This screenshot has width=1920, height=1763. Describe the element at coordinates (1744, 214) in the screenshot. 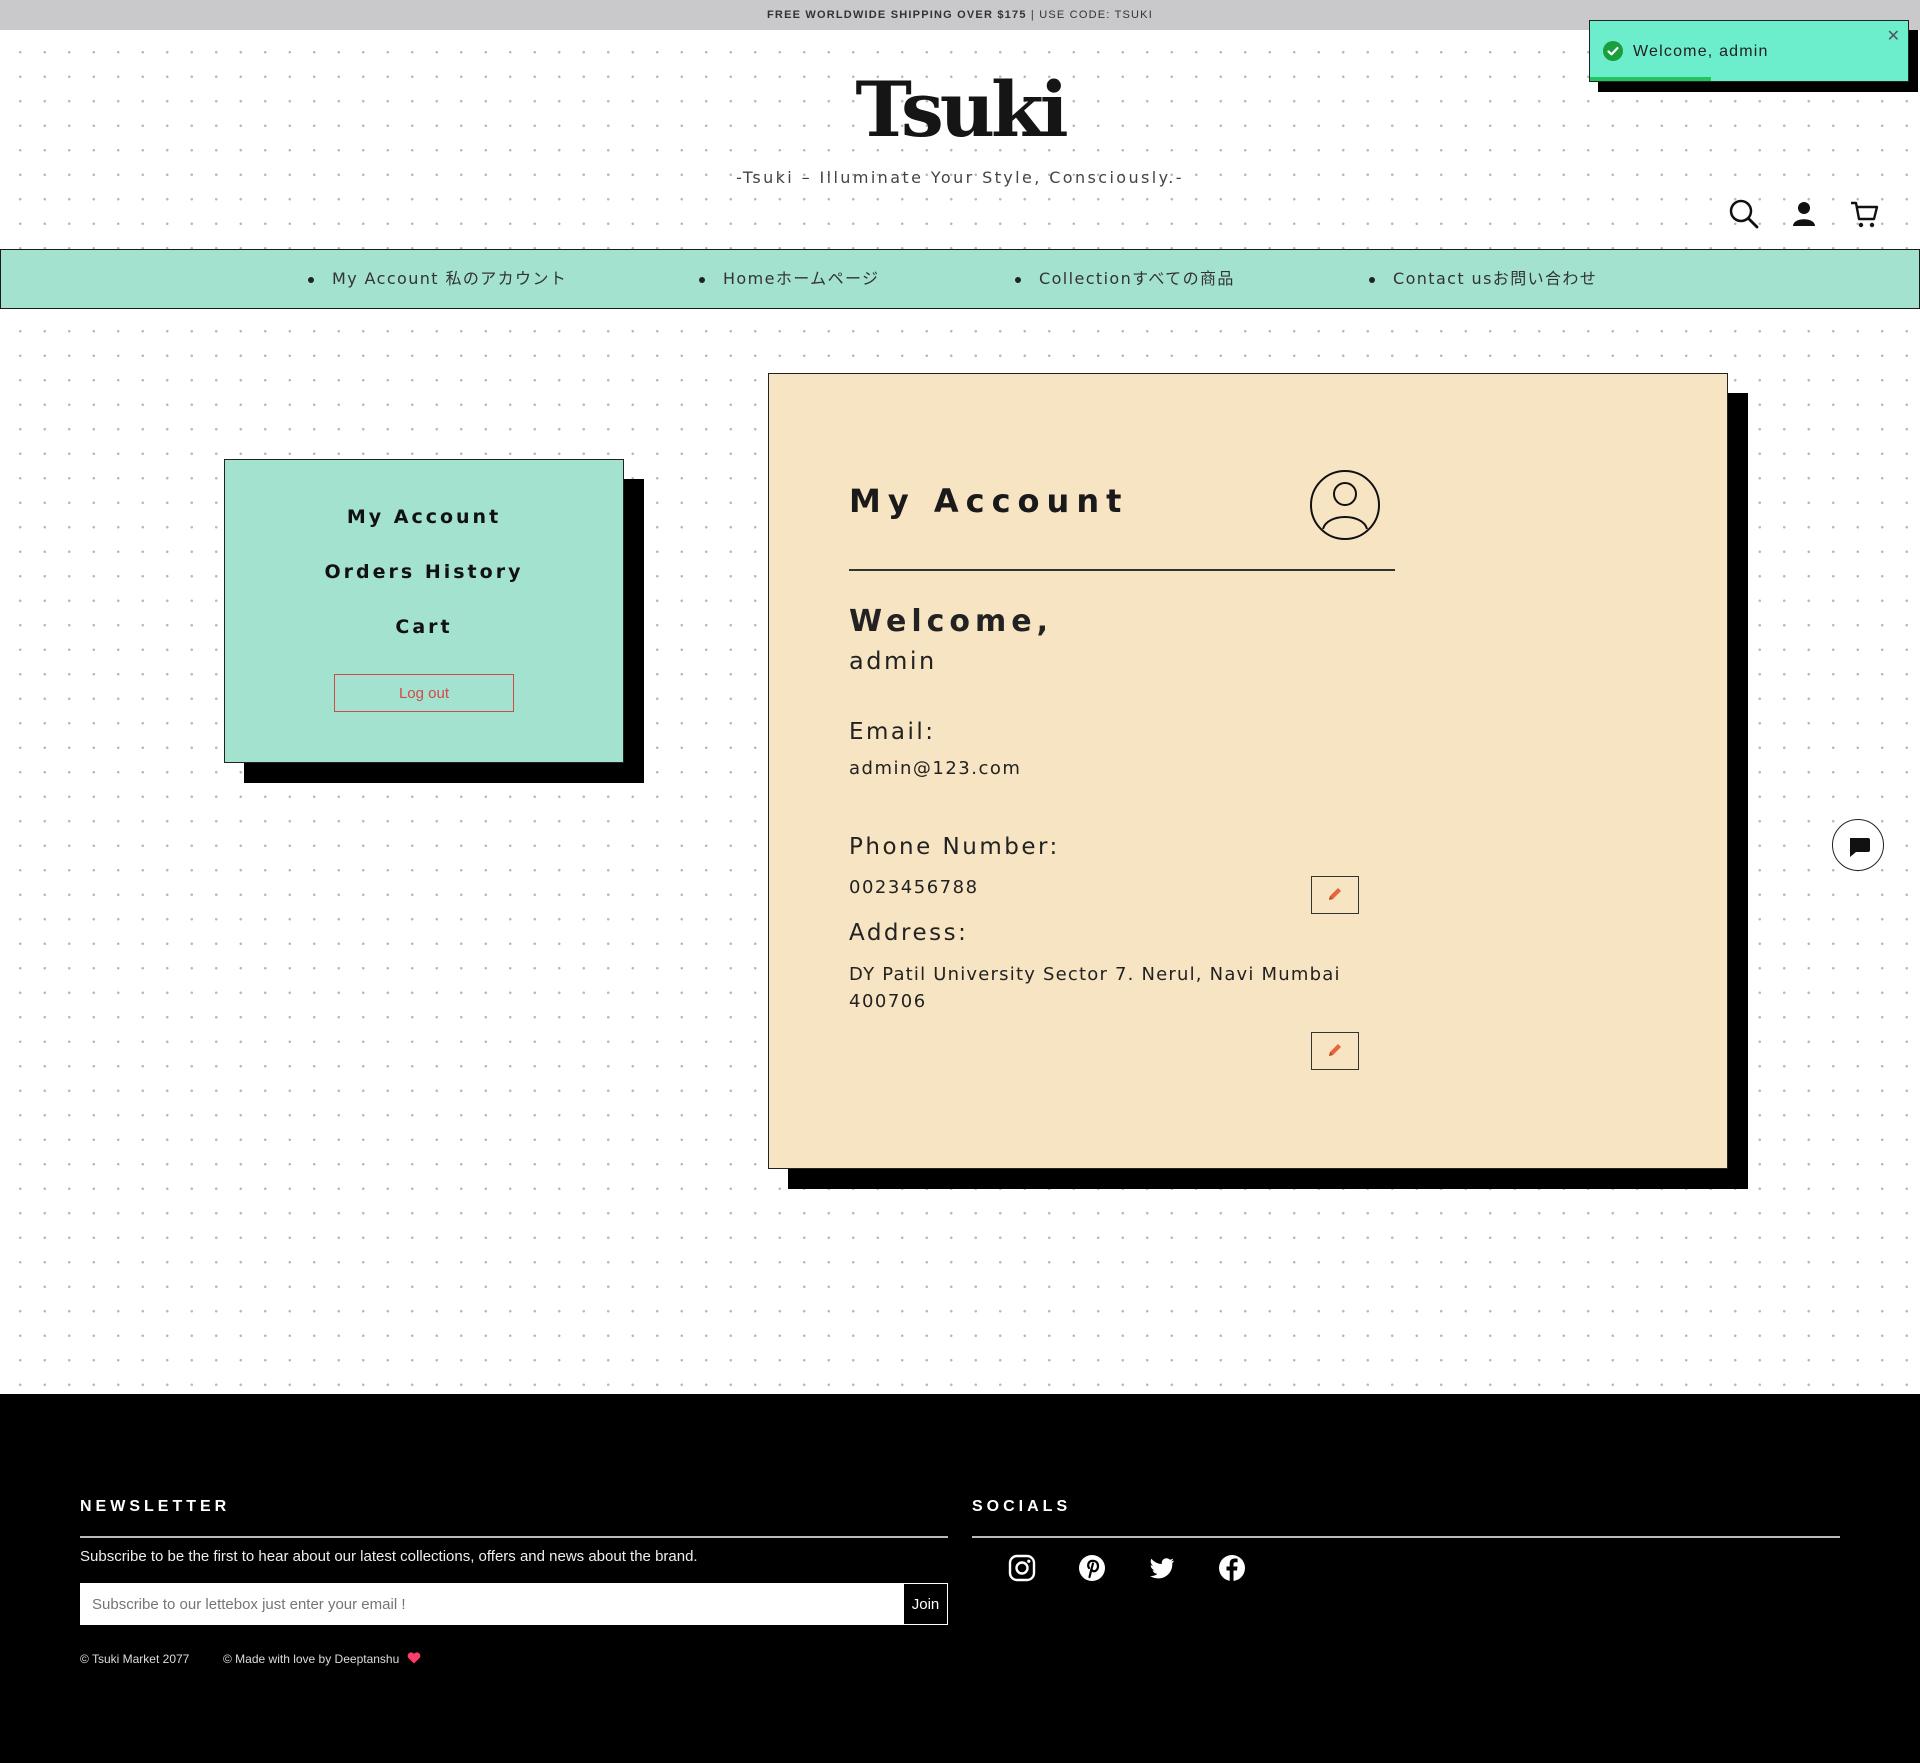

I see `search-icon` at that location.